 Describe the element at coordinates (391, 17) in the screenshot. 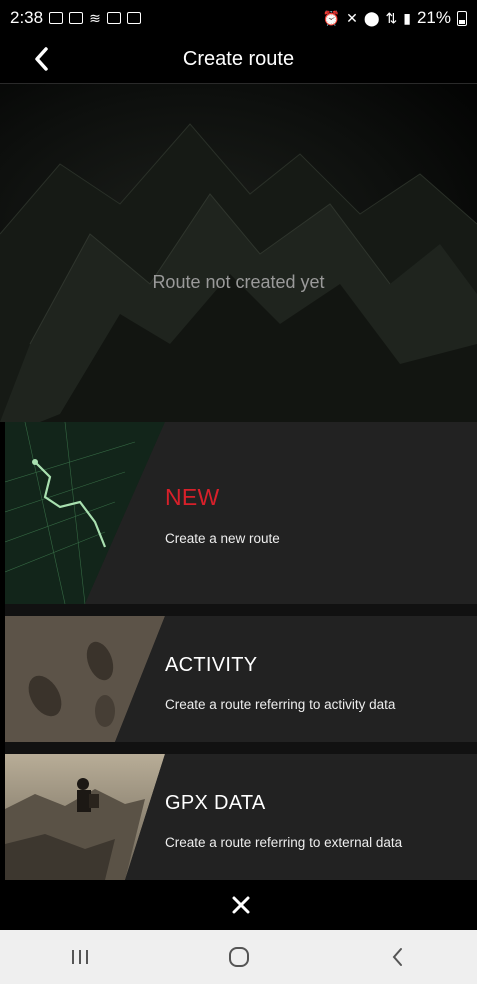

I see `data-icon: ⇅` at that location.